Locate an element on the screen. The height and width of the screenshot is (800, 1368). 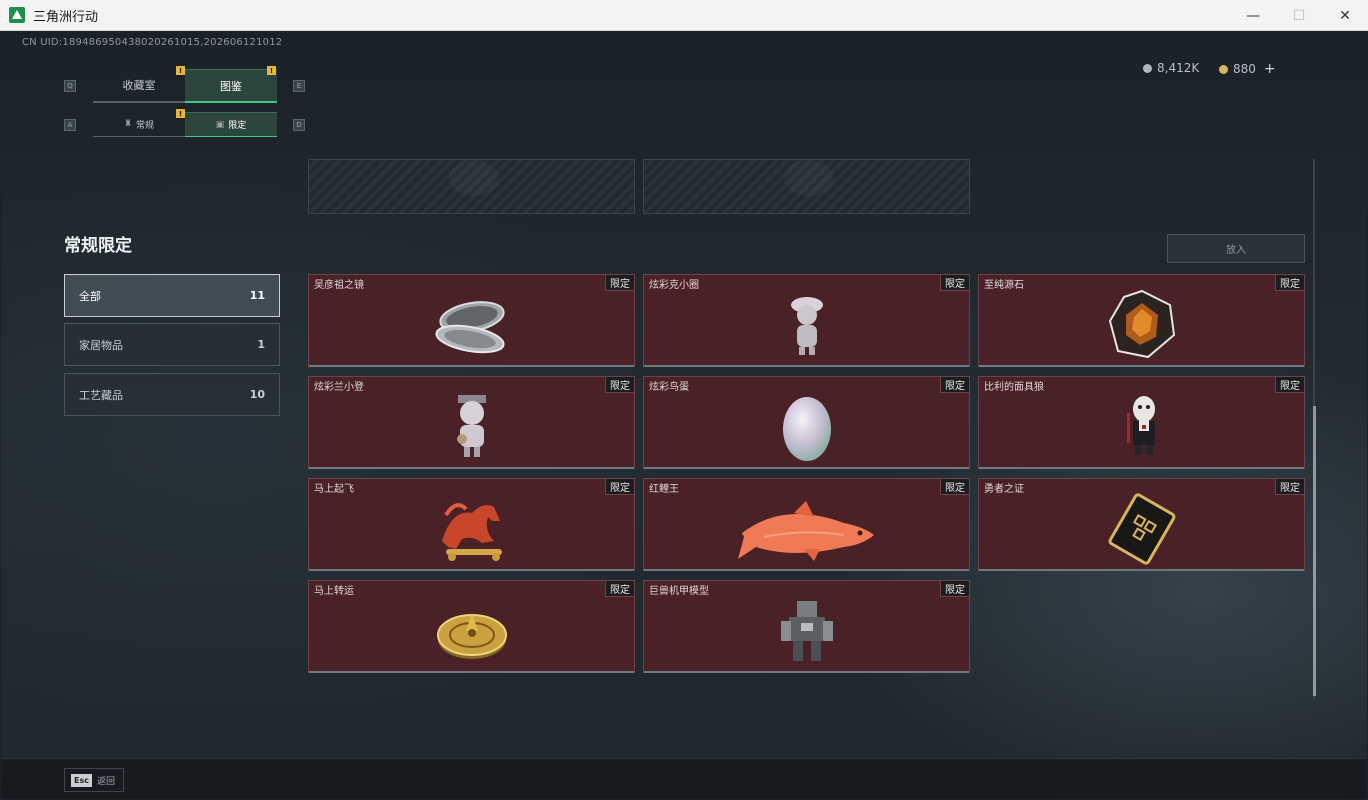
window-controls: — ☐ ✕ is located at coordinates (1299, 15).